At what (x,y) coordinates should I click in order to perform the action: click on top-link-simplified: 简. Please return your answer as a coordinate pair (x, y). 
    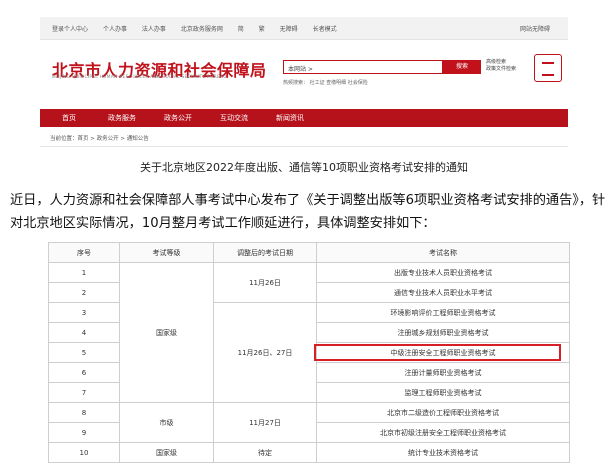
    Looking at the image, I should click on (241, 29).